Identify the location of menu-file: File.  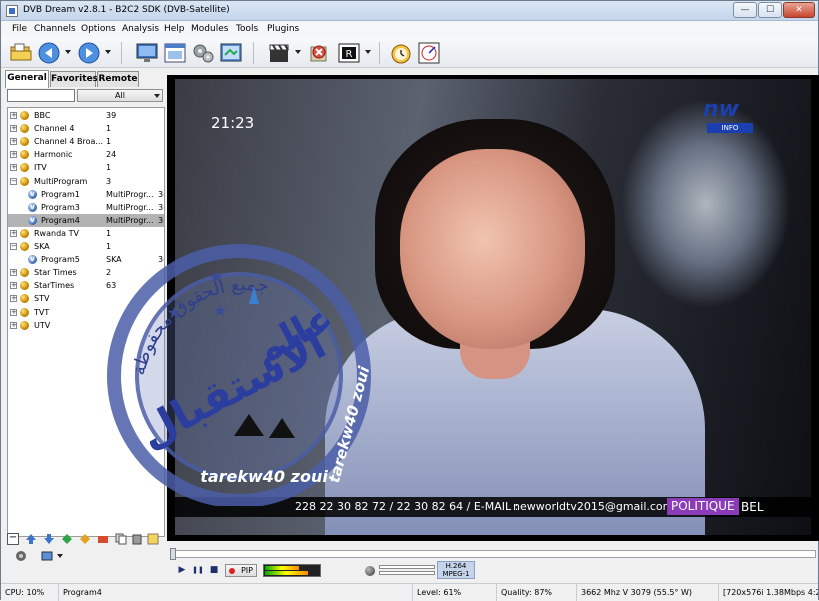
(19, 29).